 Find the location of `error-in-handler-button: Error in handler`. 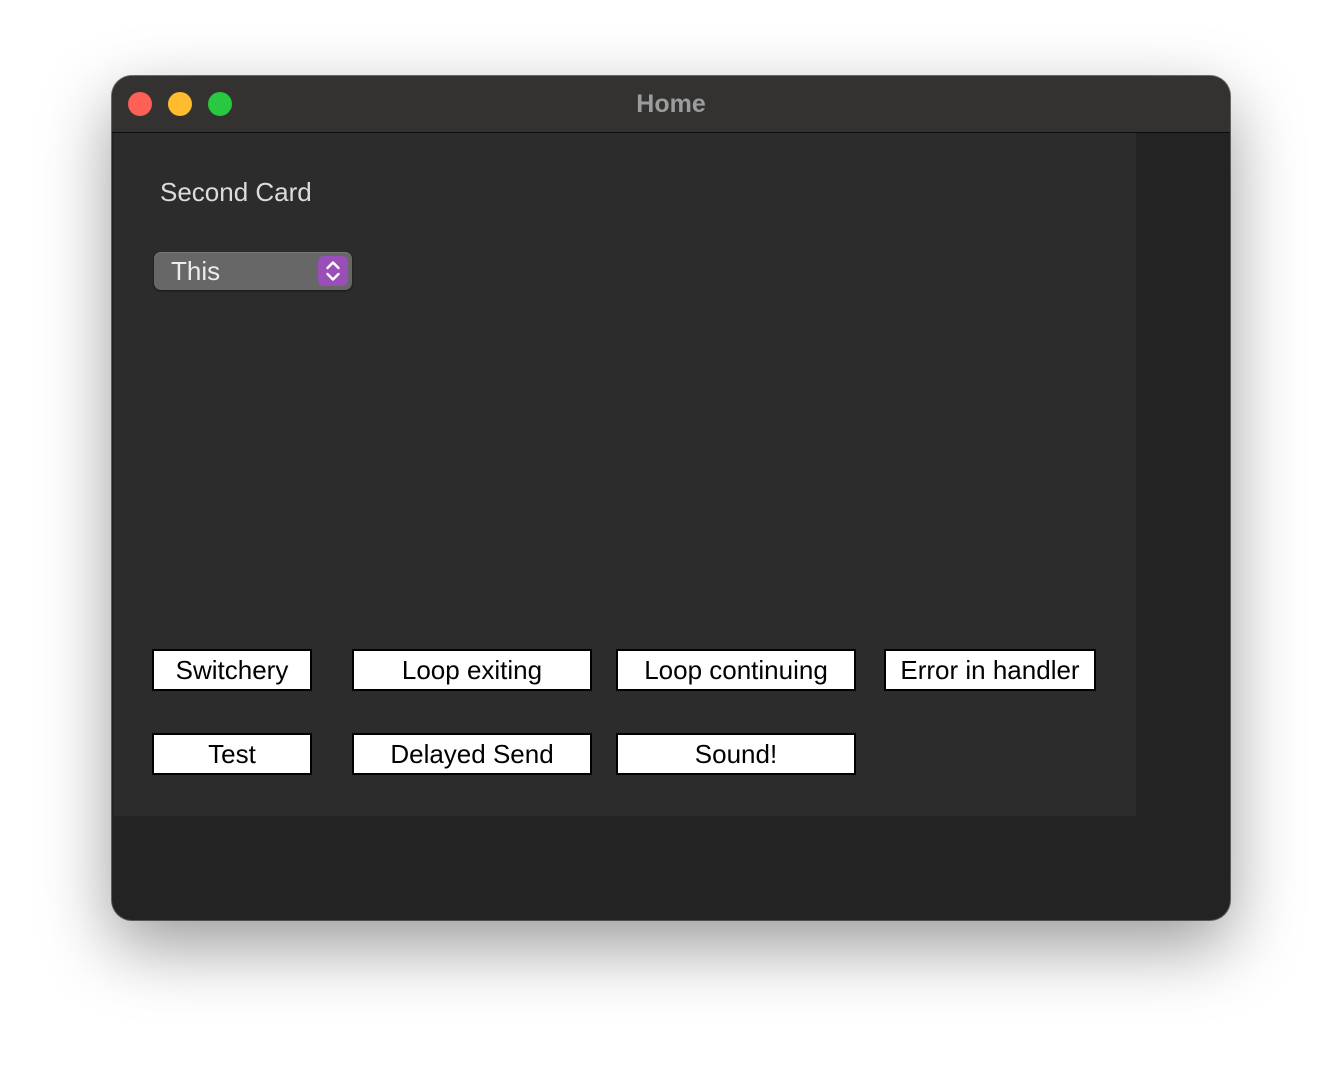

error-in-handler-button: Error in handler is located at coordinates (990, 670).